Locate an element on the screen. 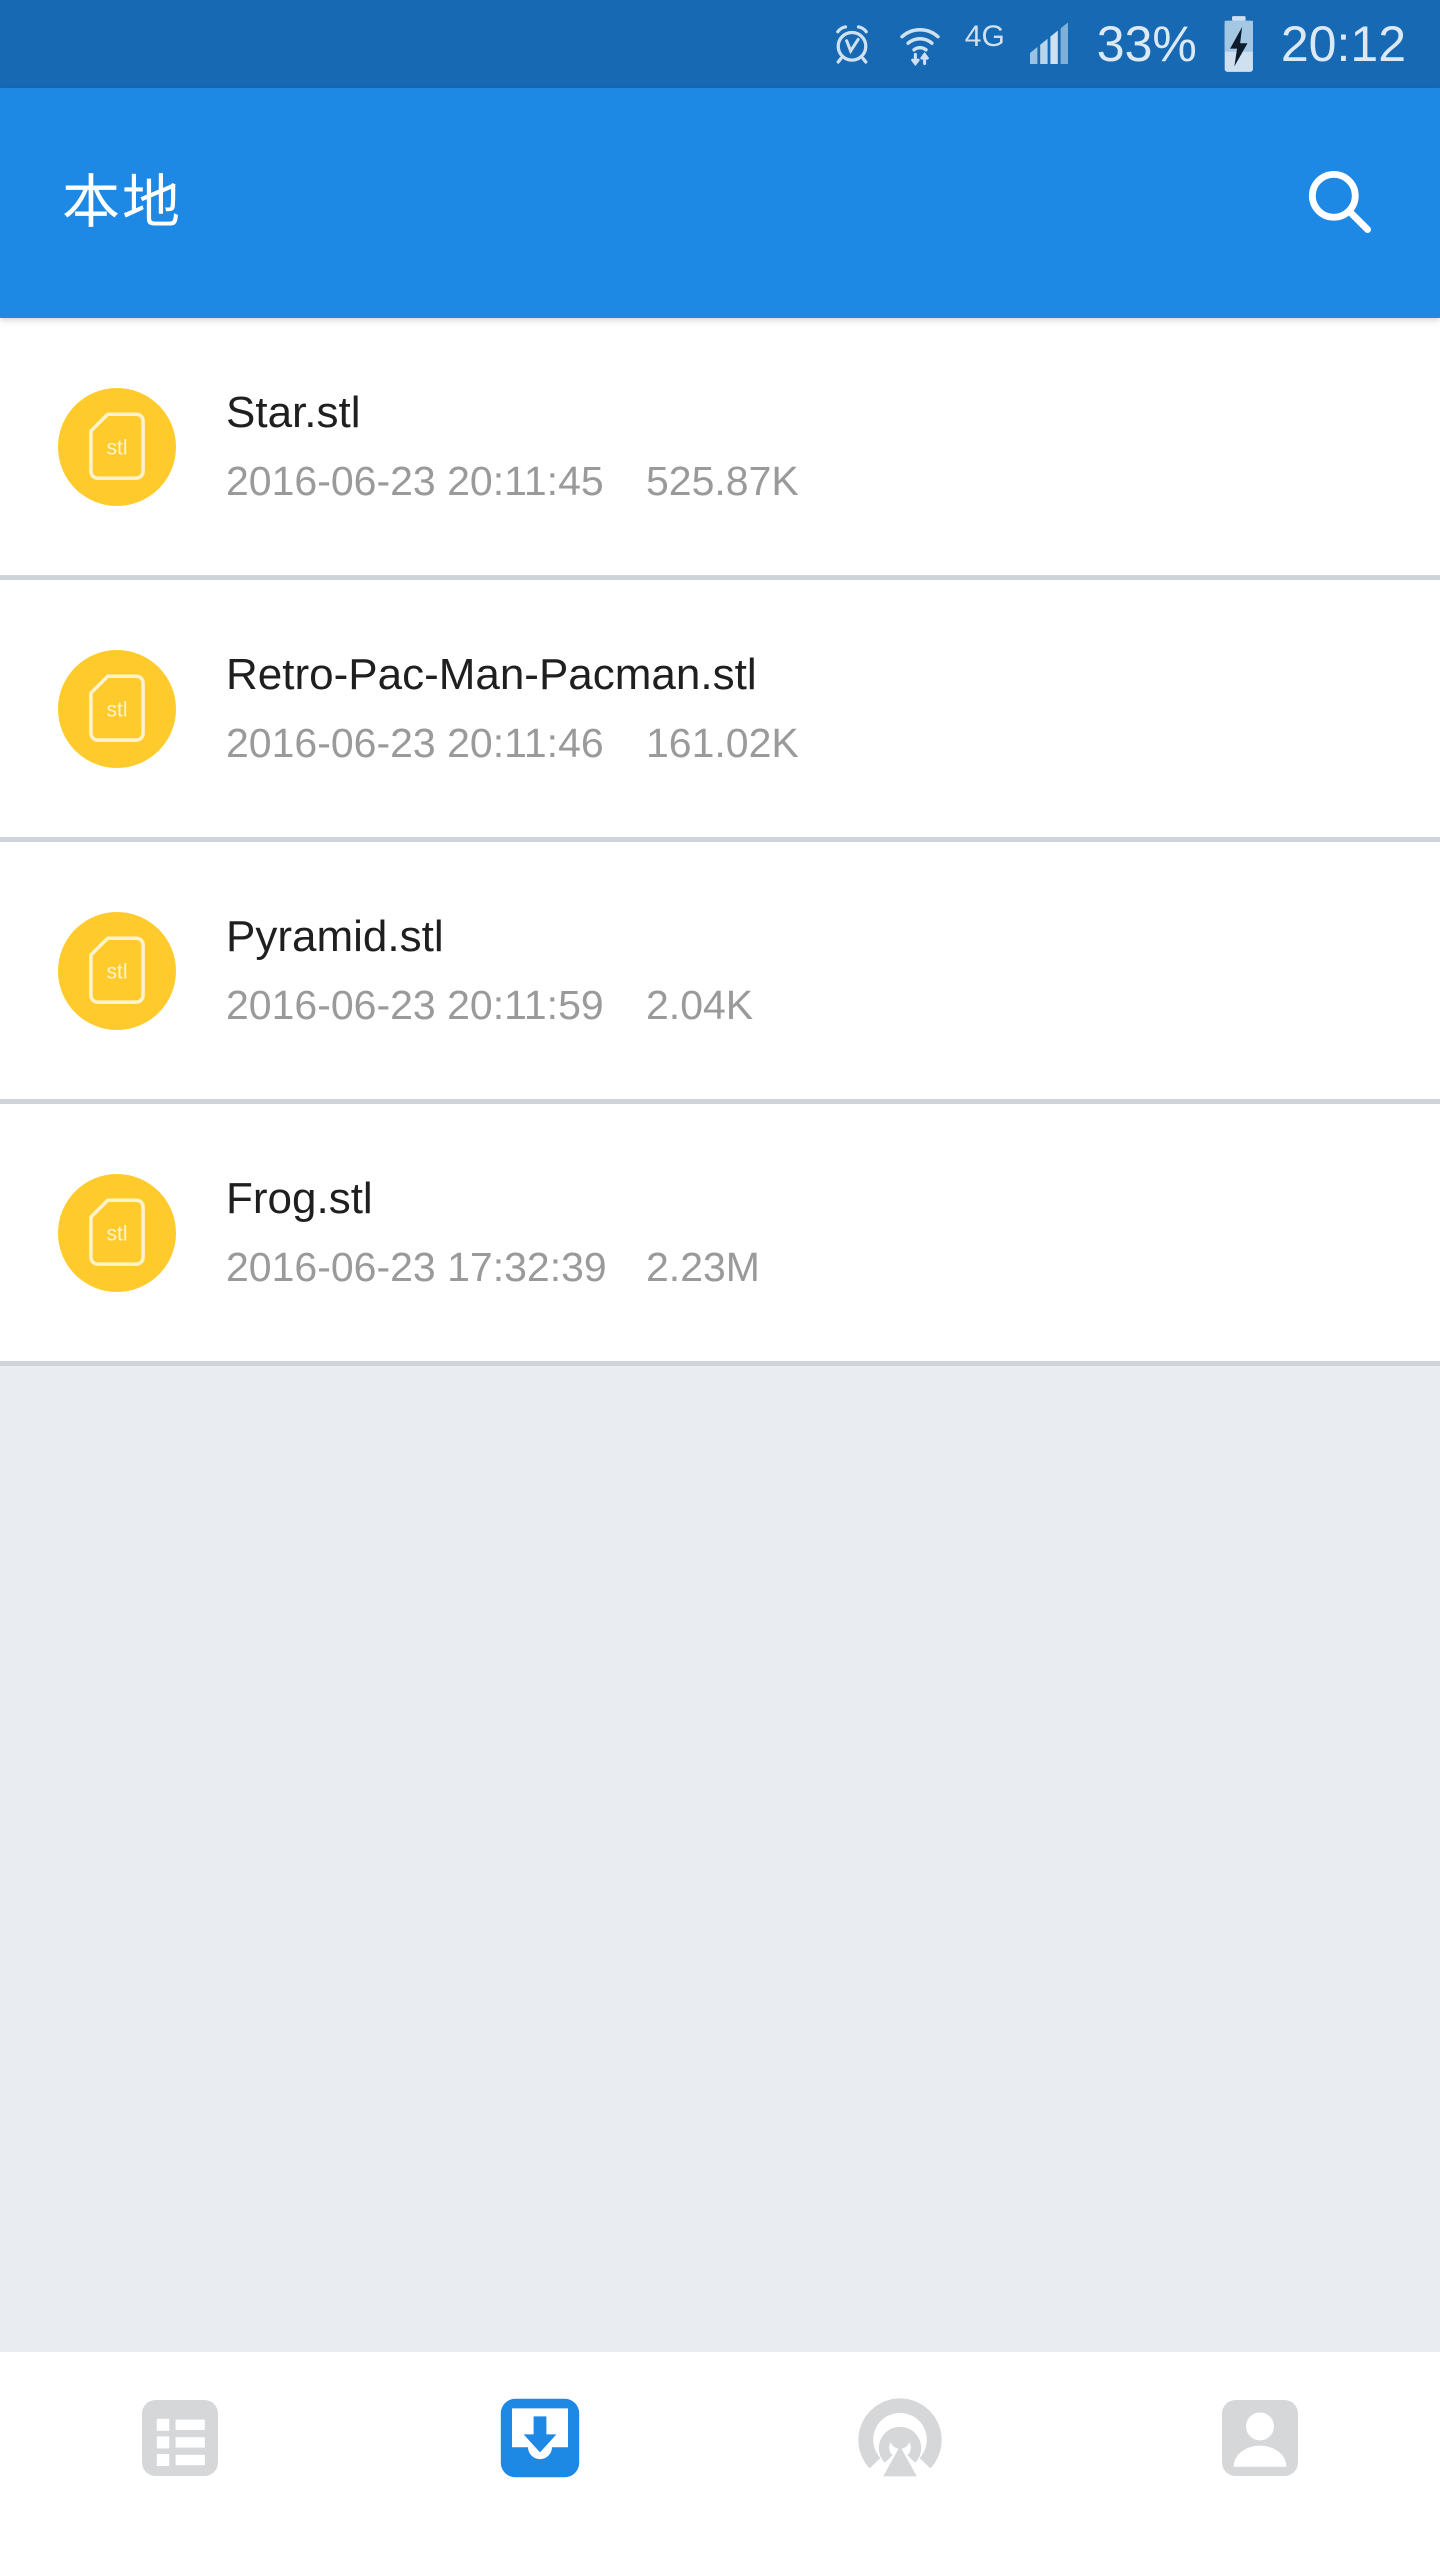 The width and height of the screenshot is (1440, 2560). battery-charging-icon is located at coordinates (1239, 44).